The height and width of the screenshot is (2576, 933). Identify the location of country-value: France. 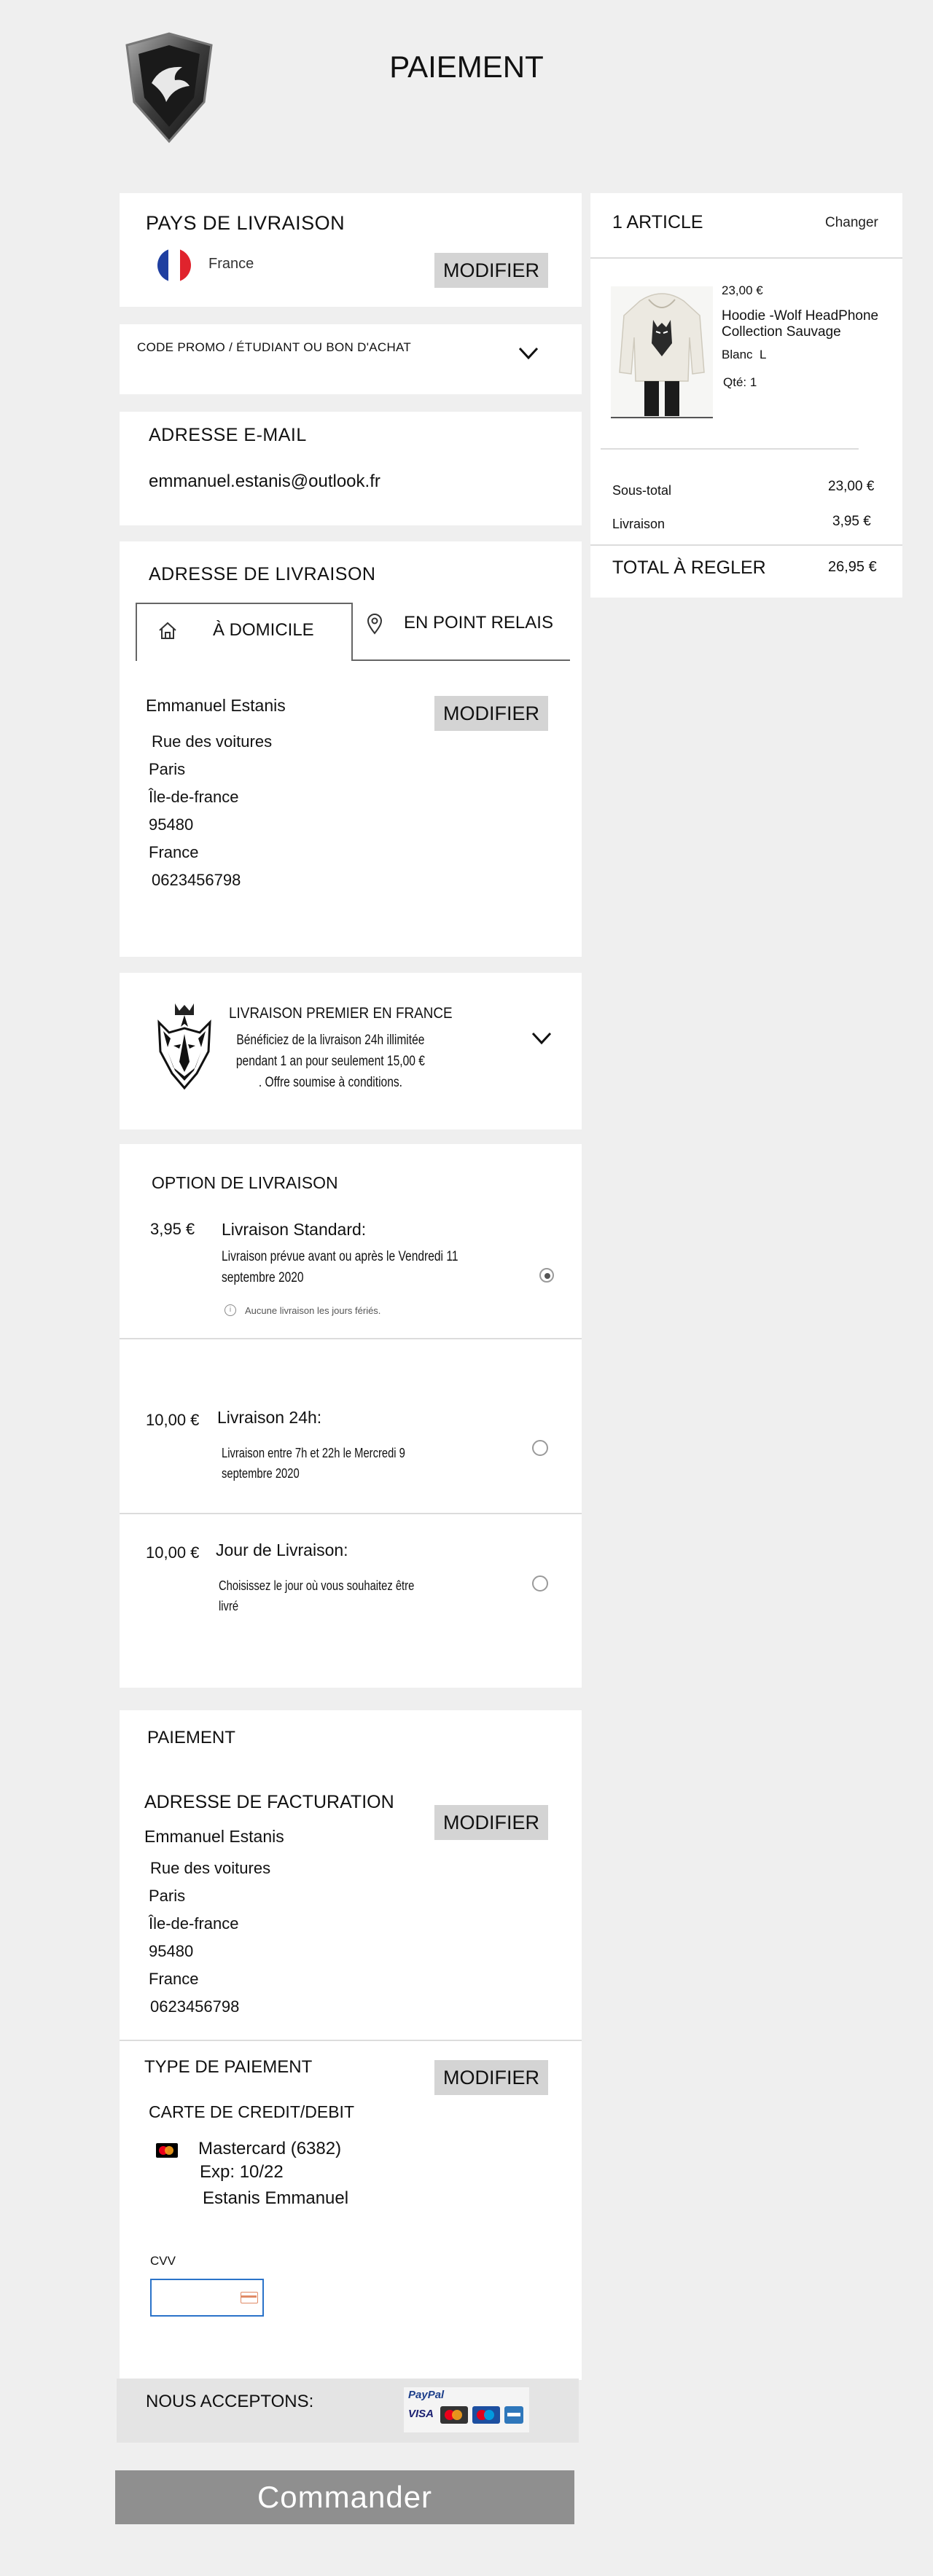
(231, 264).